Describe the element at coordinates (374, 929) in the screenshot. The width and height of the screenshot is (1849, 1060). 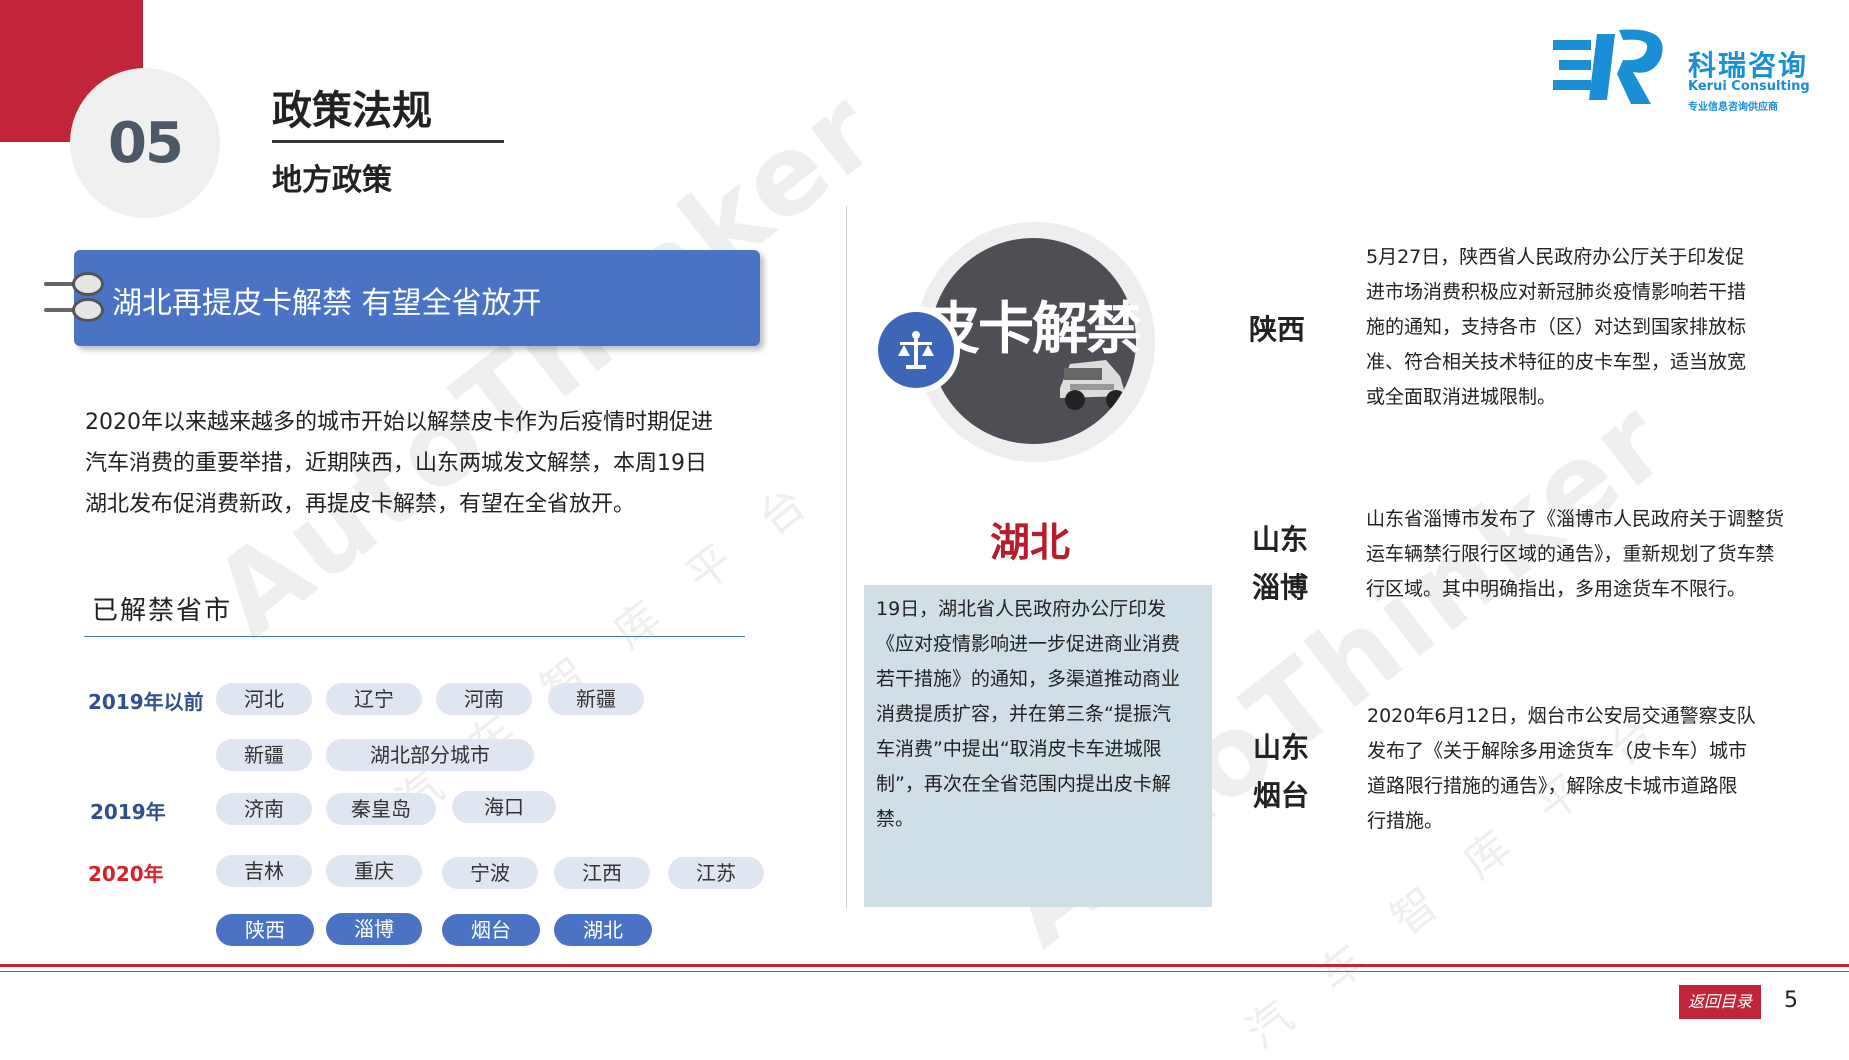
I see `city-pill-highlight: 淄博` at that location.